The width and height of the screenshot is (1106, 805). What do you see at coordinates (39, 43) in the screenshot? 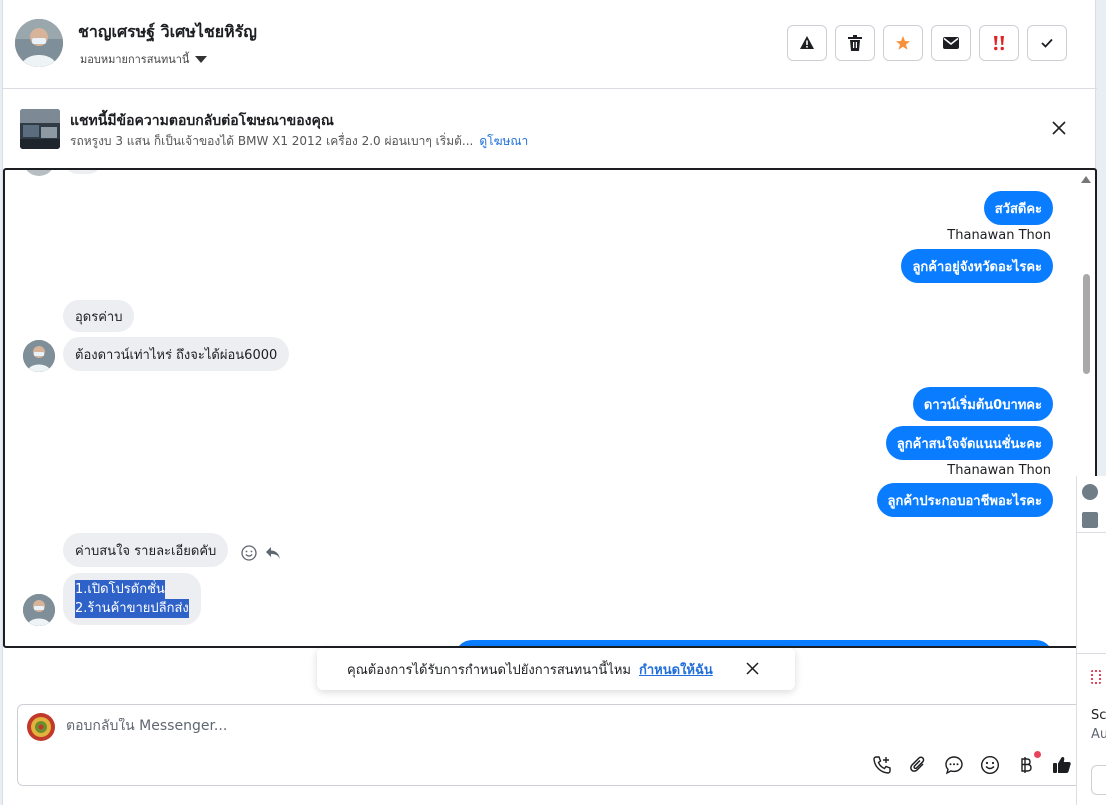
I see `contact-avatar` at bounding box center [39, 43].